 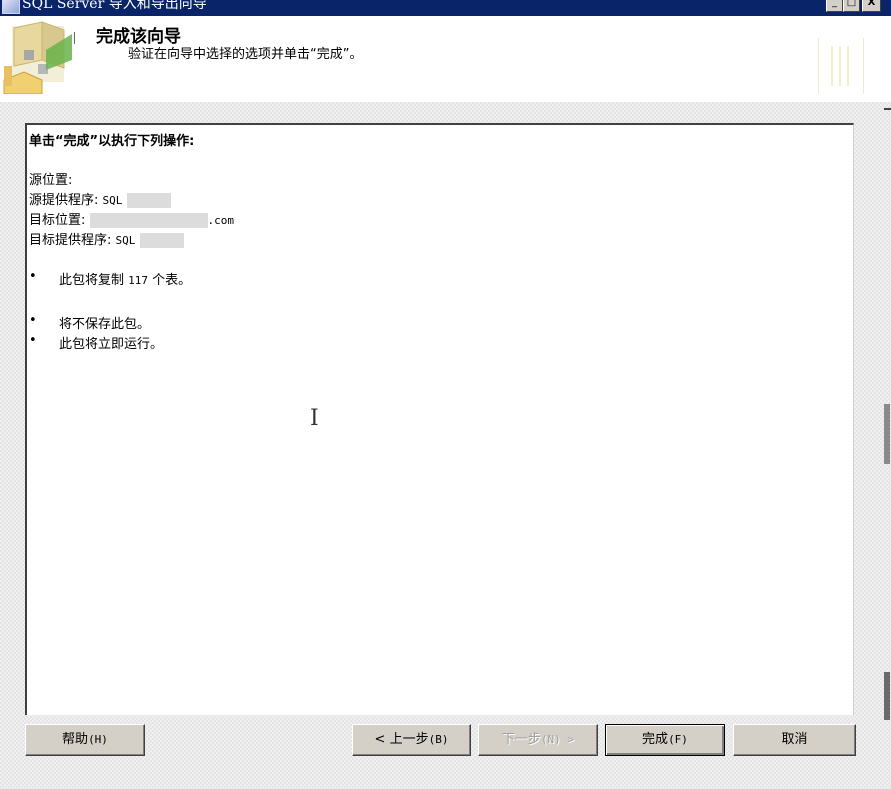 I want to click on not-save-package-text: 将不保存此包。, so click(x=105, y=324).